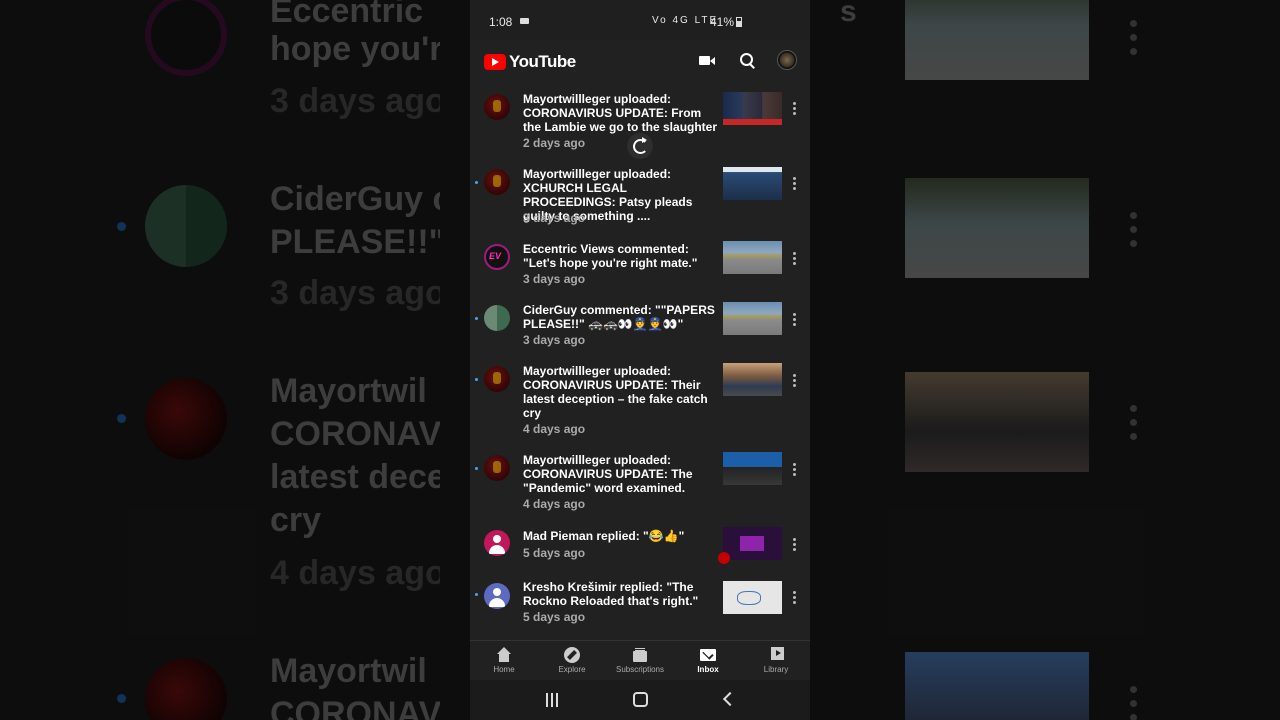 The width and height of the screenshot is (1280, 720). I want to click on youtube-logo: YouTube, so click(530, 62).